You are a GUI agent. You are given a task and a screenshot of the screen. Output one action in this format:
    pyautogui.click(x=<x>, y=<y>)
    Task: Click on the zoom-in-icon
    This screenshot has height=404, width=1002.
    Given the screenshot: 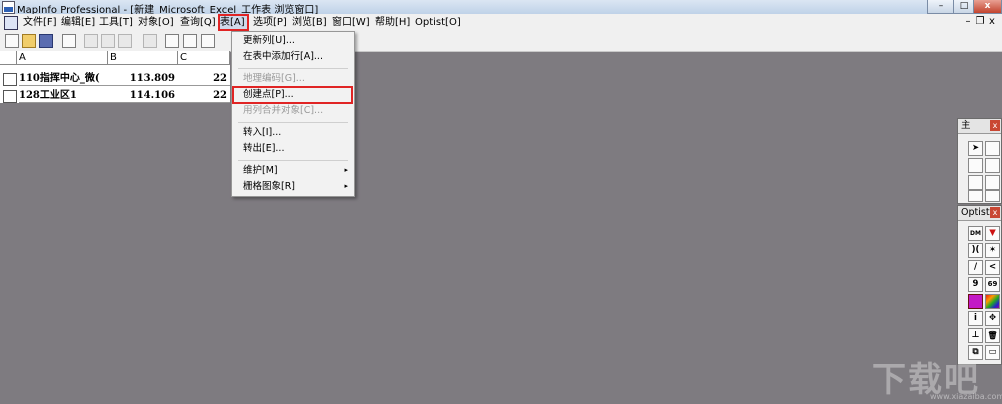 What is the action you would take?
    pyautogui.click(x=975, y=182)
    